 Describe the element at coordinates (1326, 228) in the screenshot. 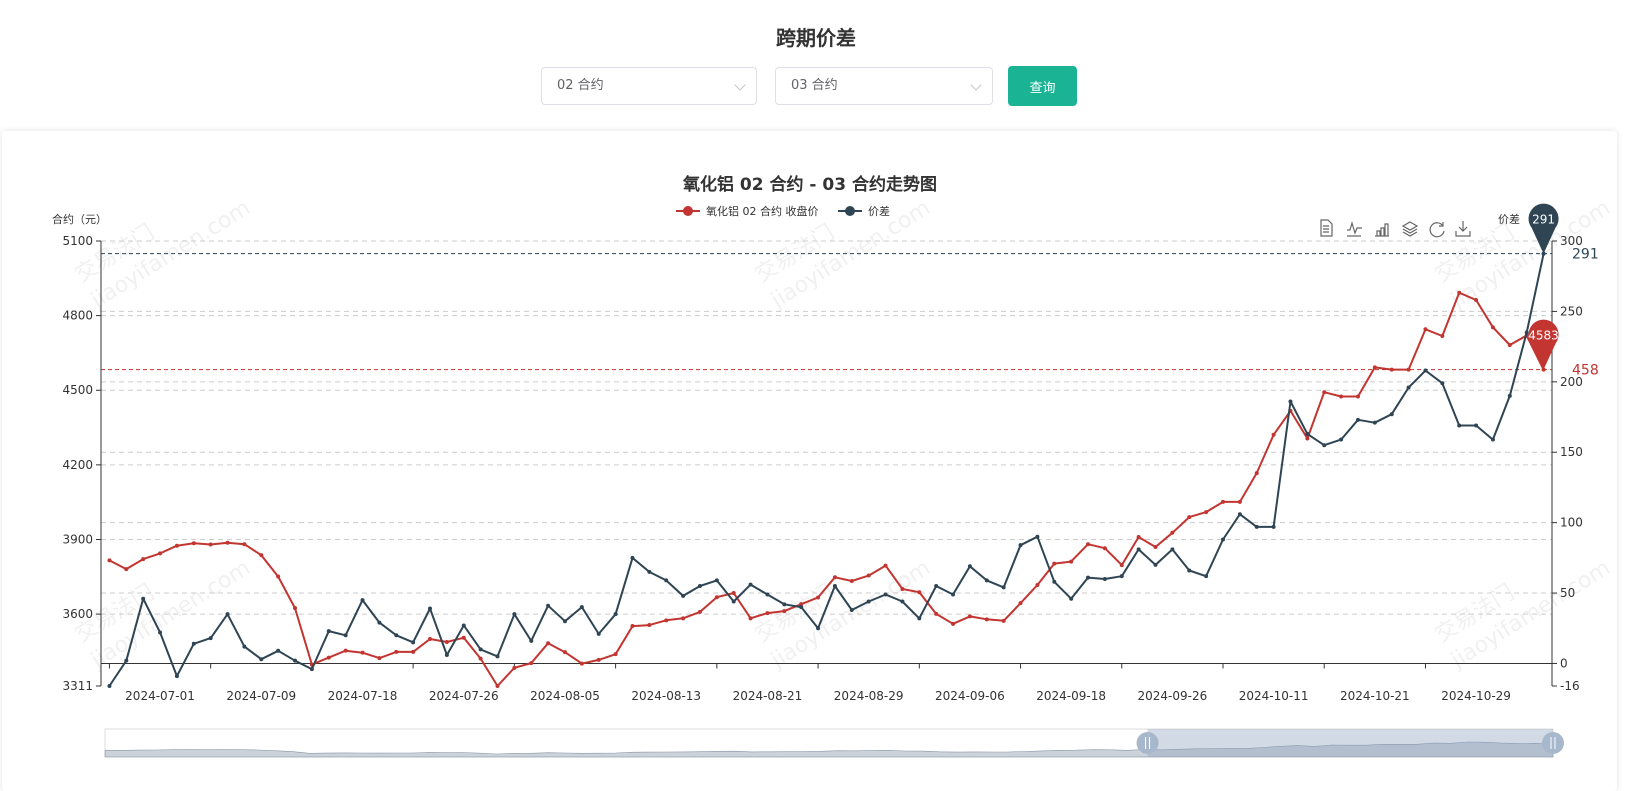

I see `data-view-icon` at that location.